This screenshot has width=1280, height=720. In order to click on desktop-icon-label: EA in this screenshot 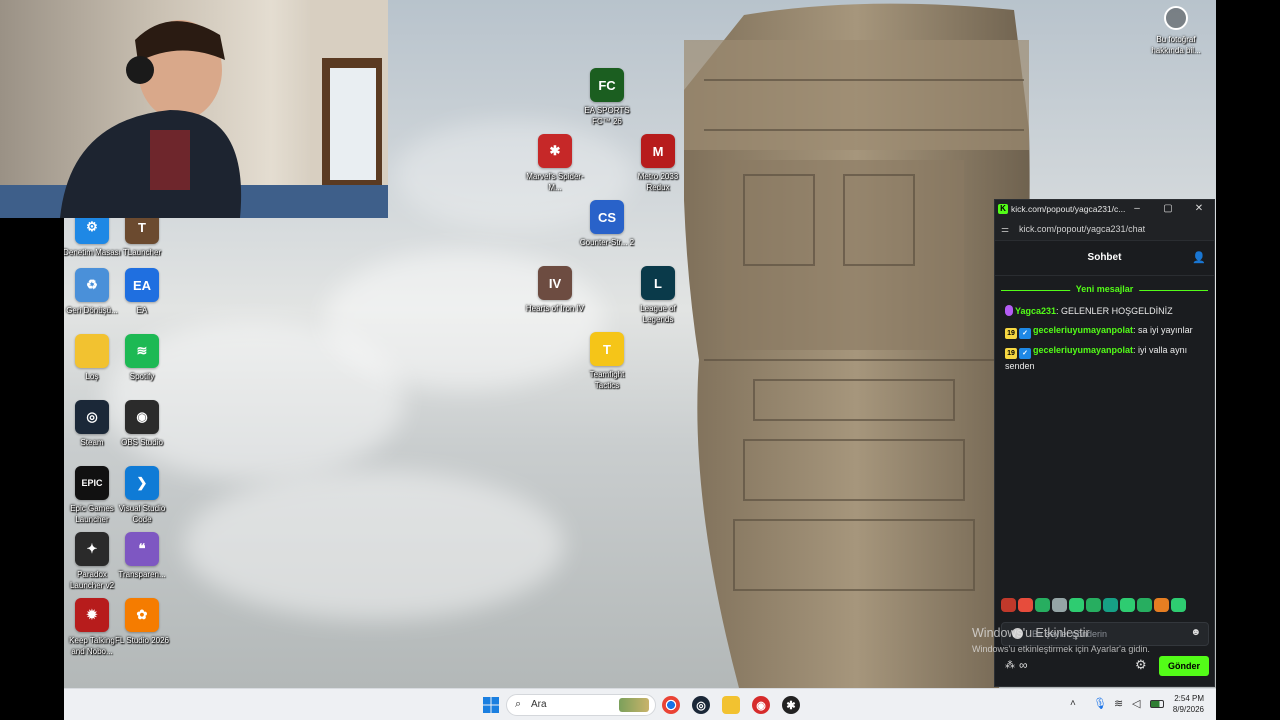, I will do `click(142, 310)`.